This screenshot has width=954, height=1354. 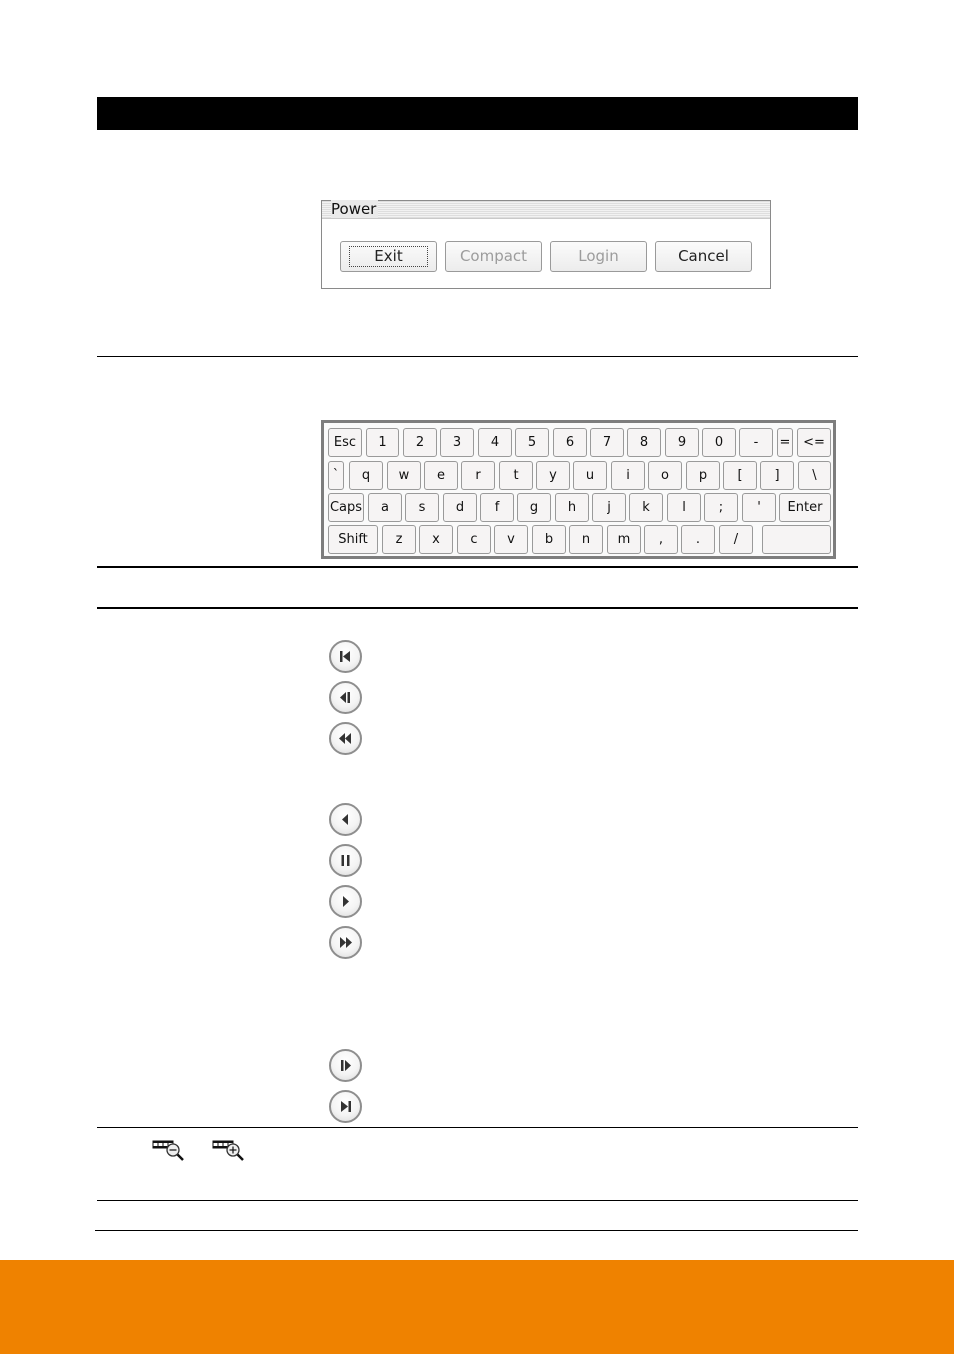 What do you see at coordinates (785, 442) in the screenshot?
I see `key-equals: =` at bounding box center [785, 442].